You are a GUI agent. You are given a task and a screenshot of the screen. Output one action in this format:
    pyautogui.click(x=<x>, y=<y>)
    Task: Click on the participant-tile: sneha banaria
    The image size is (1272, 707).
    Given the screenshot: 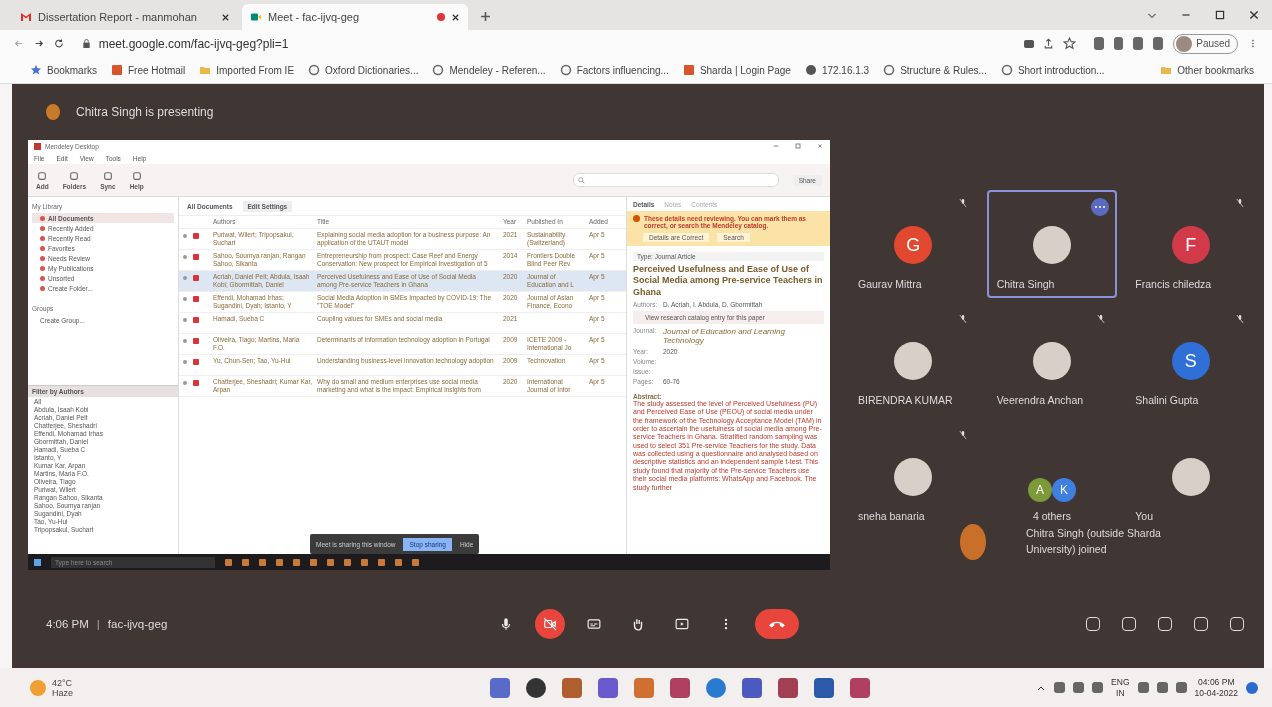 What is the action you would take?
    pyautogui.click(x=913, y=476)
    